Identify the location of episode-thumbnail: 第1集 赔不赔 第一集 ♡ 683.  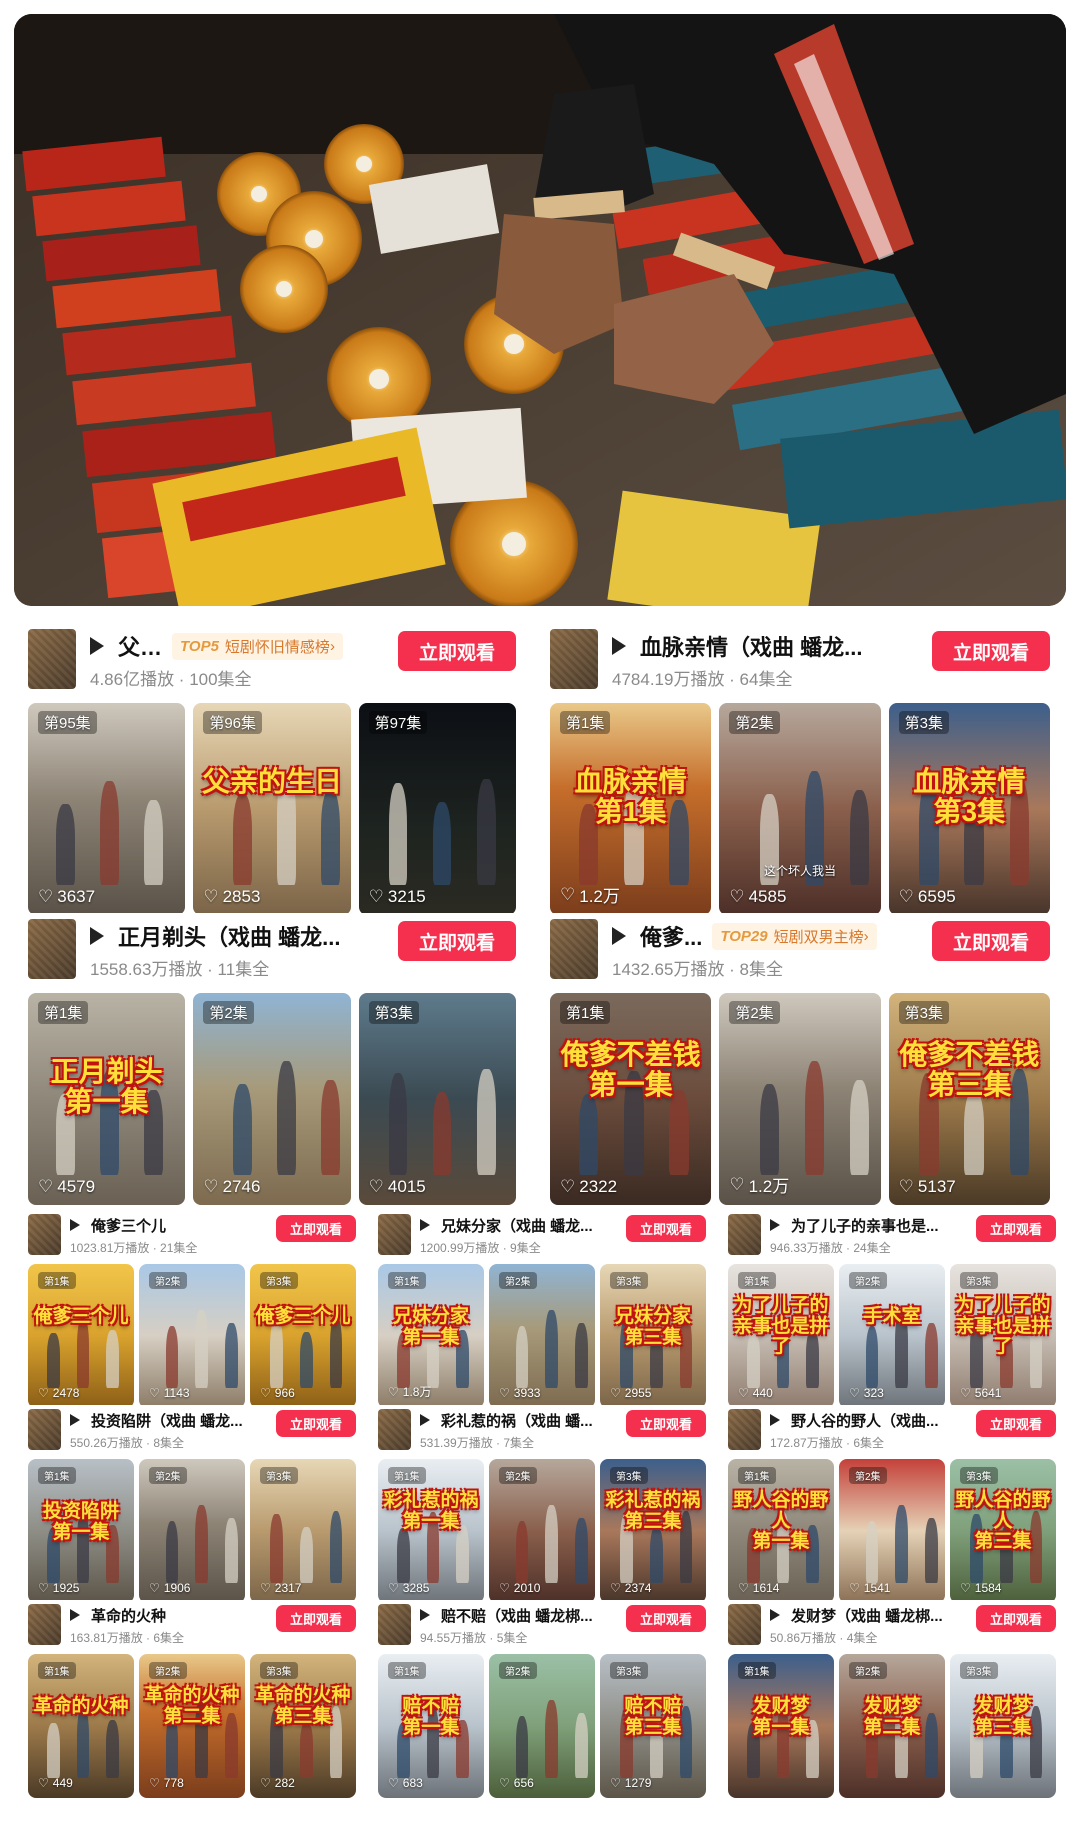
(431, 1726).